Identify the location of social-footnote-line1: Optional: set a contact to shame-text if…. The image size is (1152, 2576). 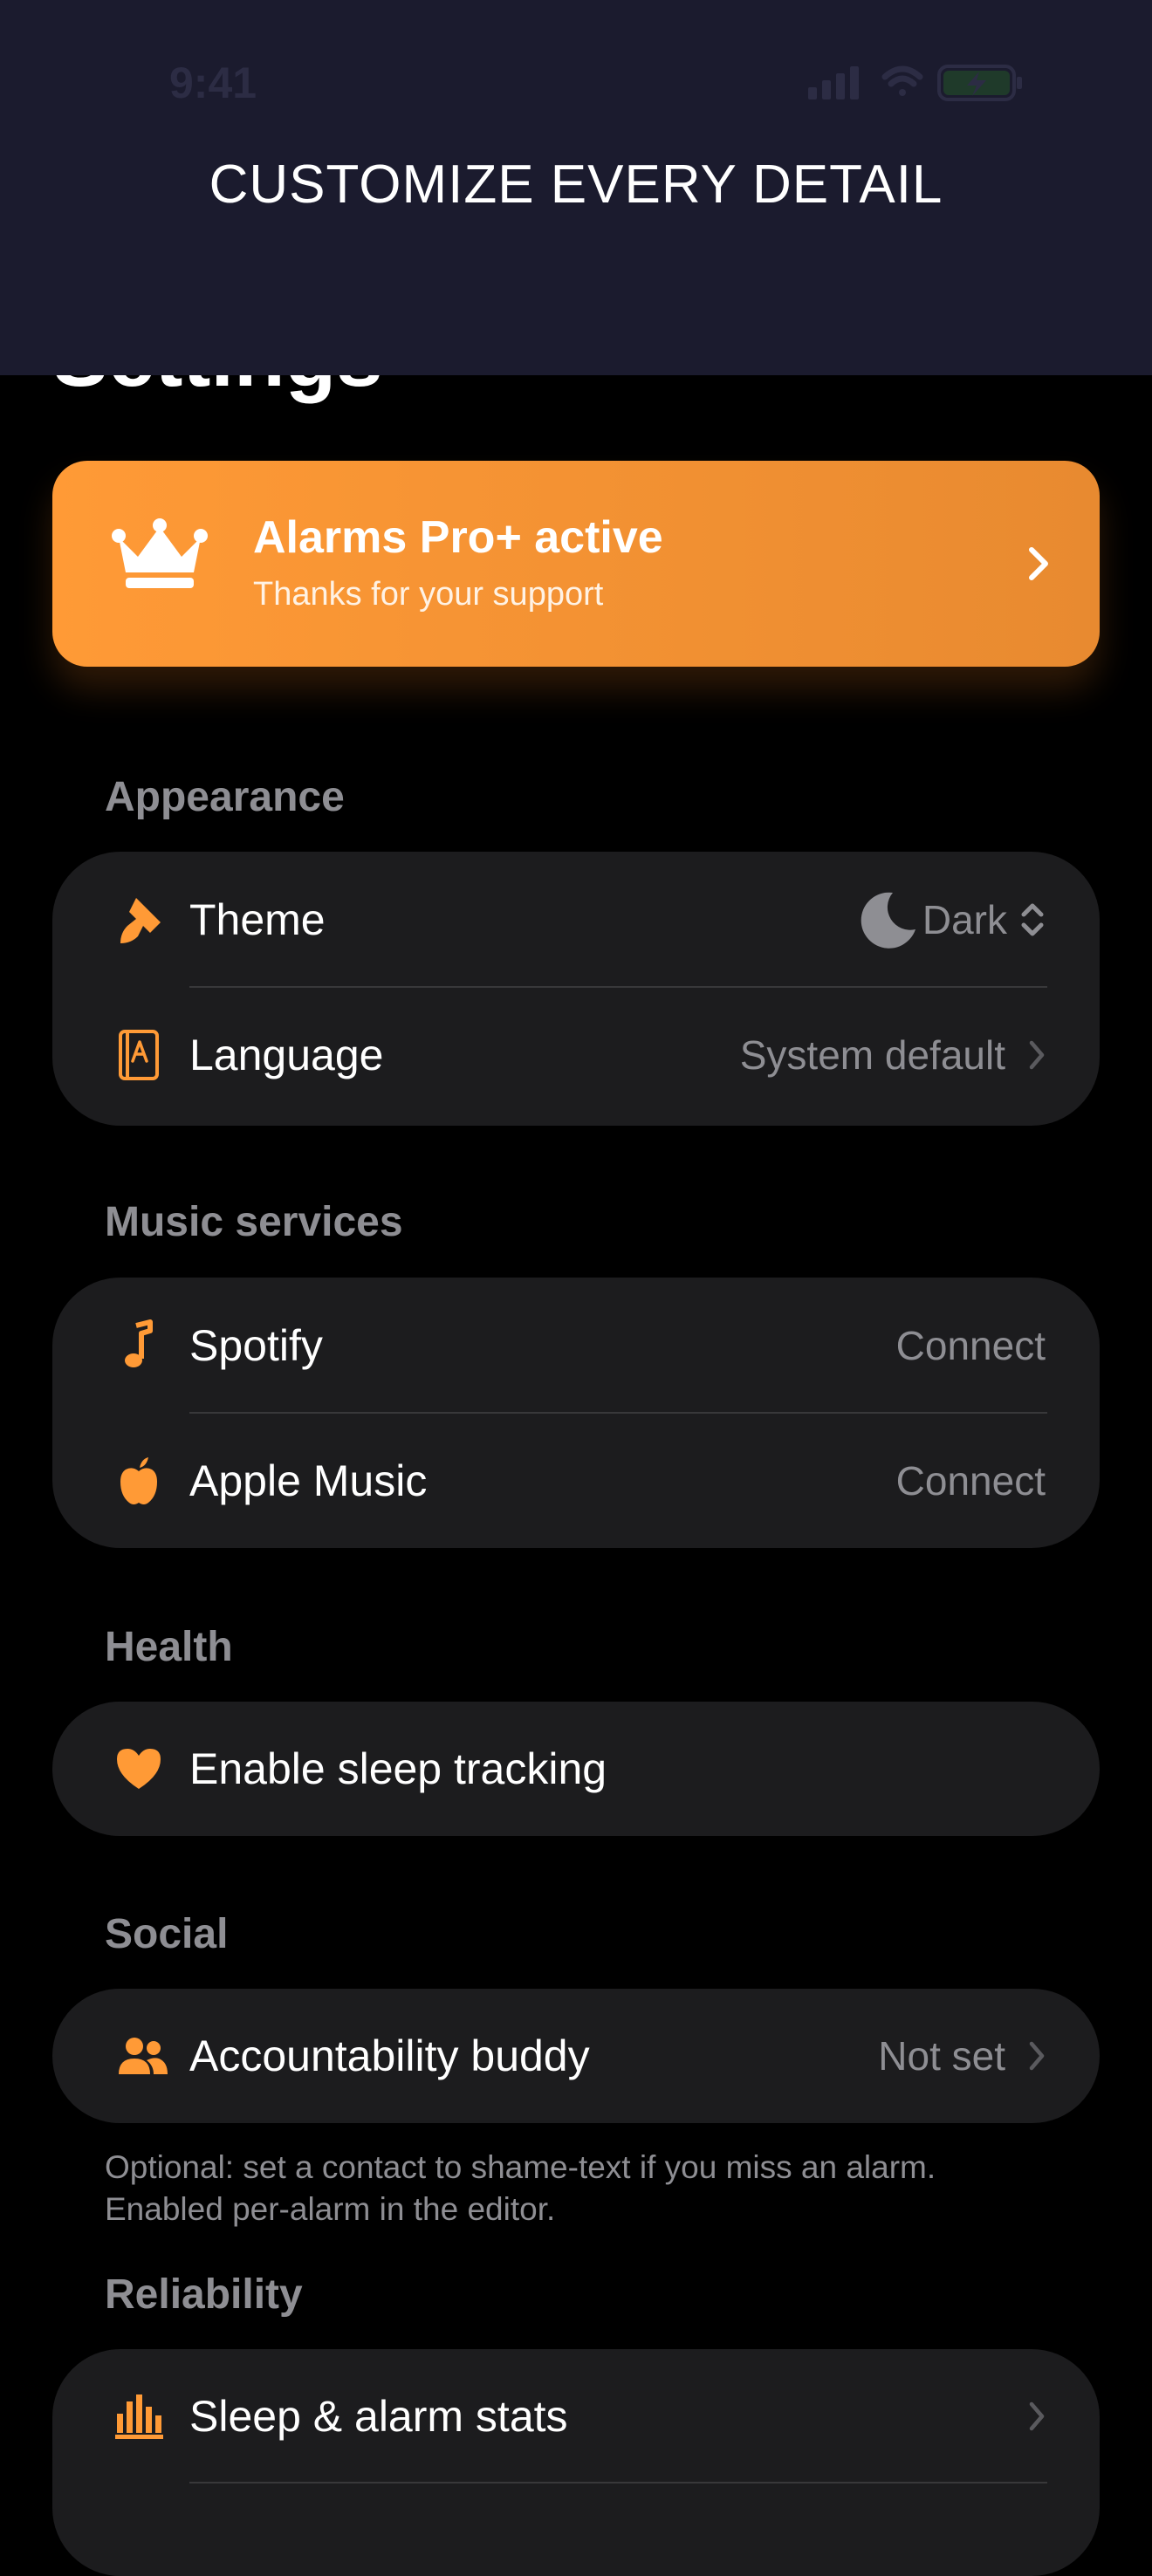
(520, 2167).